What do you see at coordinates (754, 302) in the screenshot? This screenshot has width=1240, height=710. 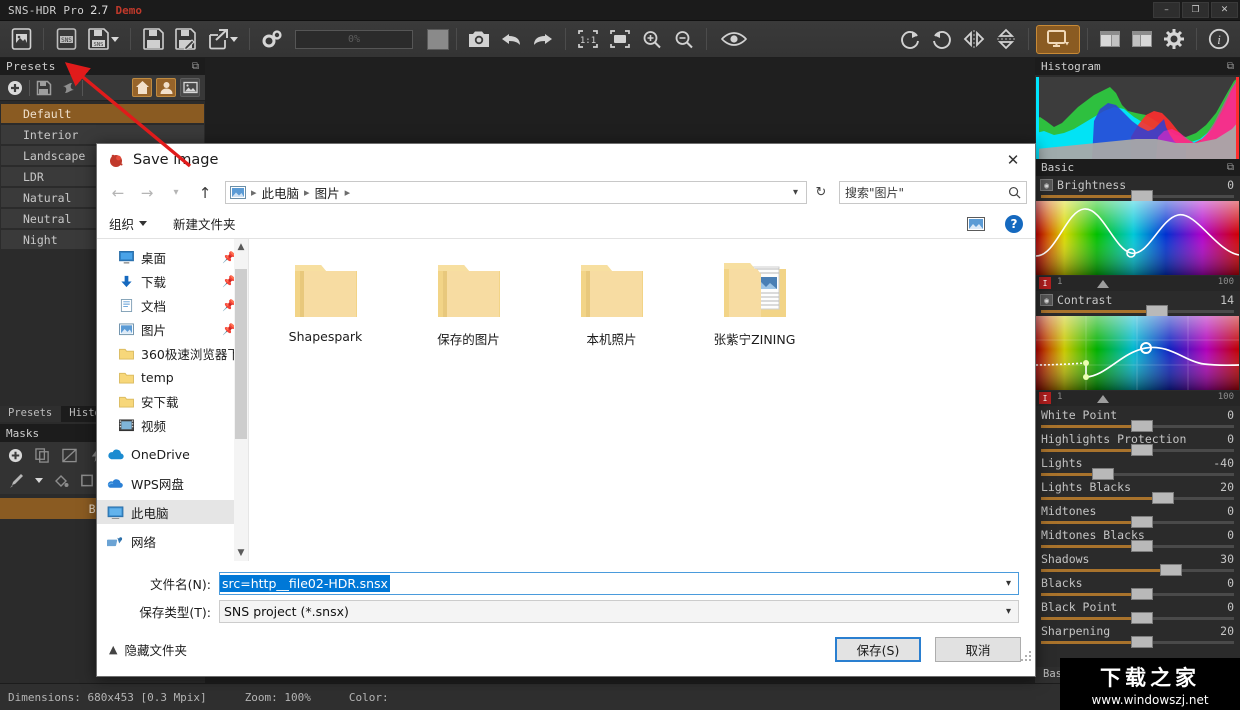 I see `file-item: 张紫宁ZINING` at bounding box center [754, 302].